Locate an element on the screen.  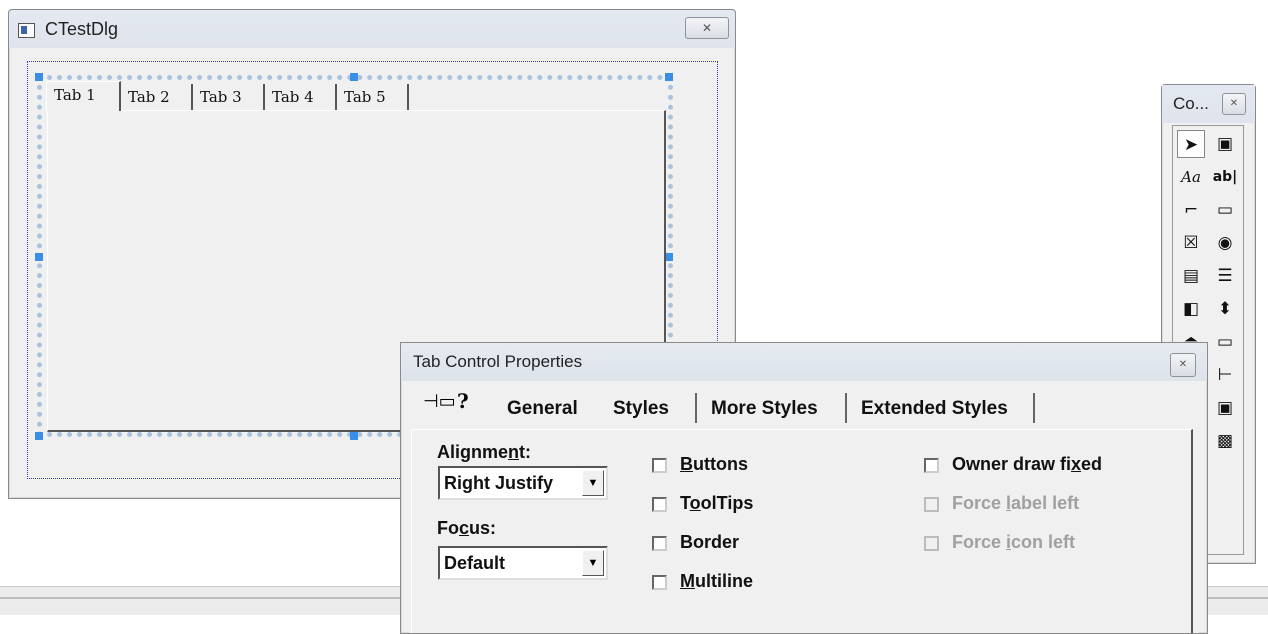
tab-extended-styles: Extended Styles is located at coordinates (934, 411).